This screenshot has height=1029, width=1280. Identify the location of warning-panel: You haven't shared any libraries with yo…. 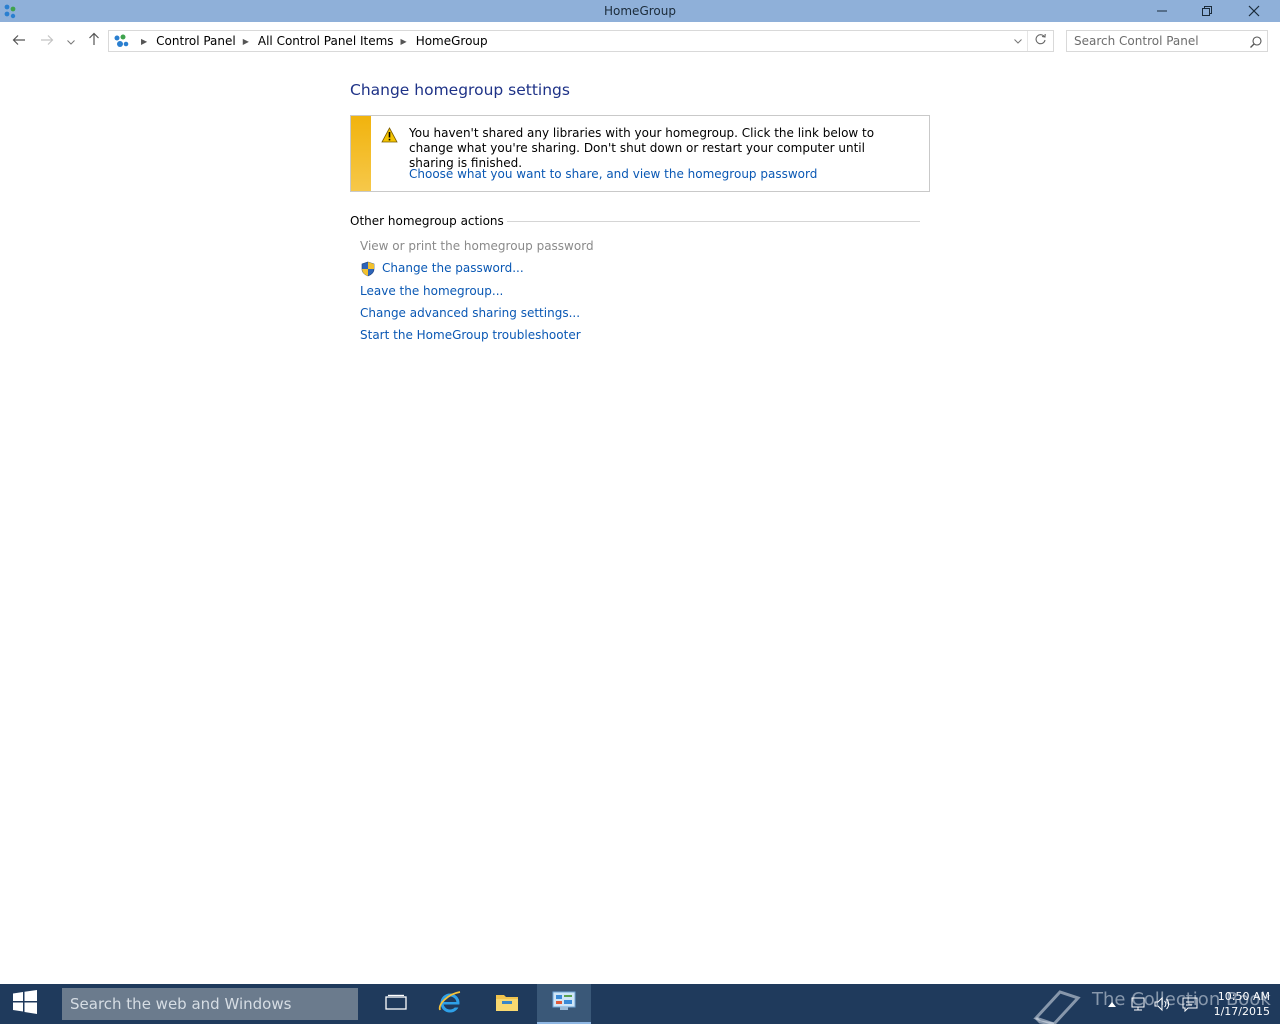
(640, 153).